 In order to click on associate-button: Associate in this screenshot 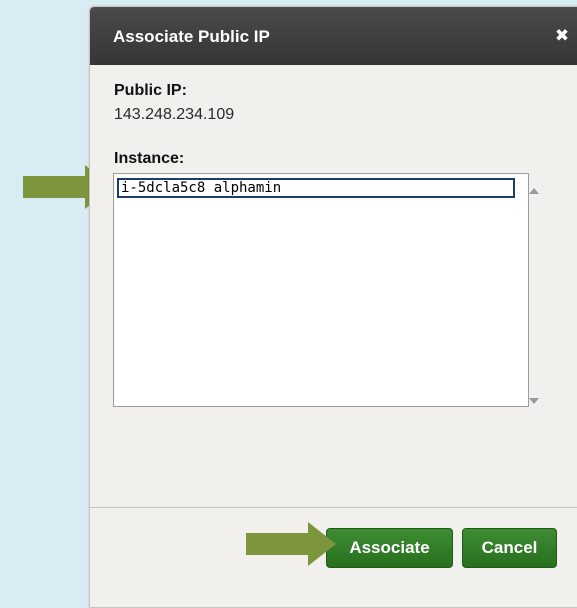, I will do `click(389, 548)`.